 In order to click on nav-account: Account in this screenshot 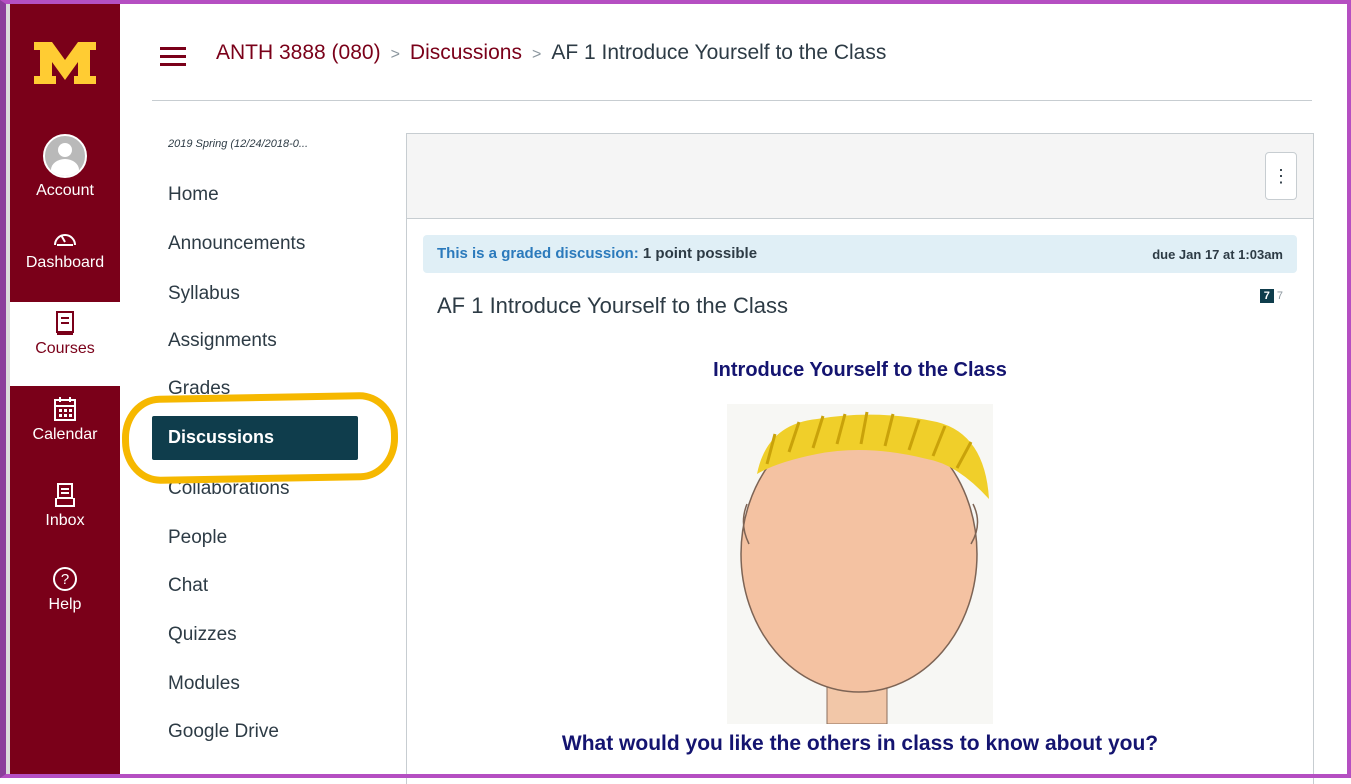, I will do `click(65, 167)`.